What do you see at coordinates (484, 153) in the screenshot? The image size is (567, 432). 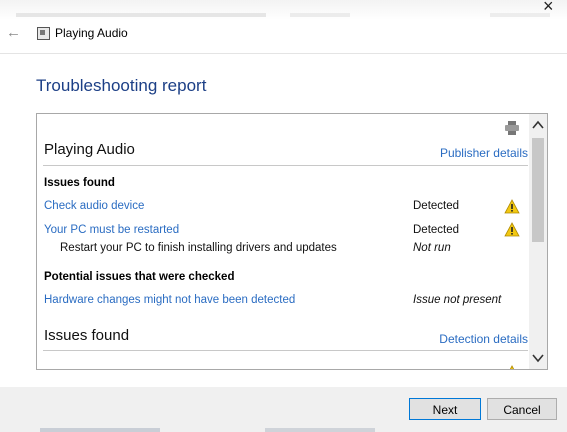 I see `publisher-details-link: Publisher details` at bounding box center [484, 153].